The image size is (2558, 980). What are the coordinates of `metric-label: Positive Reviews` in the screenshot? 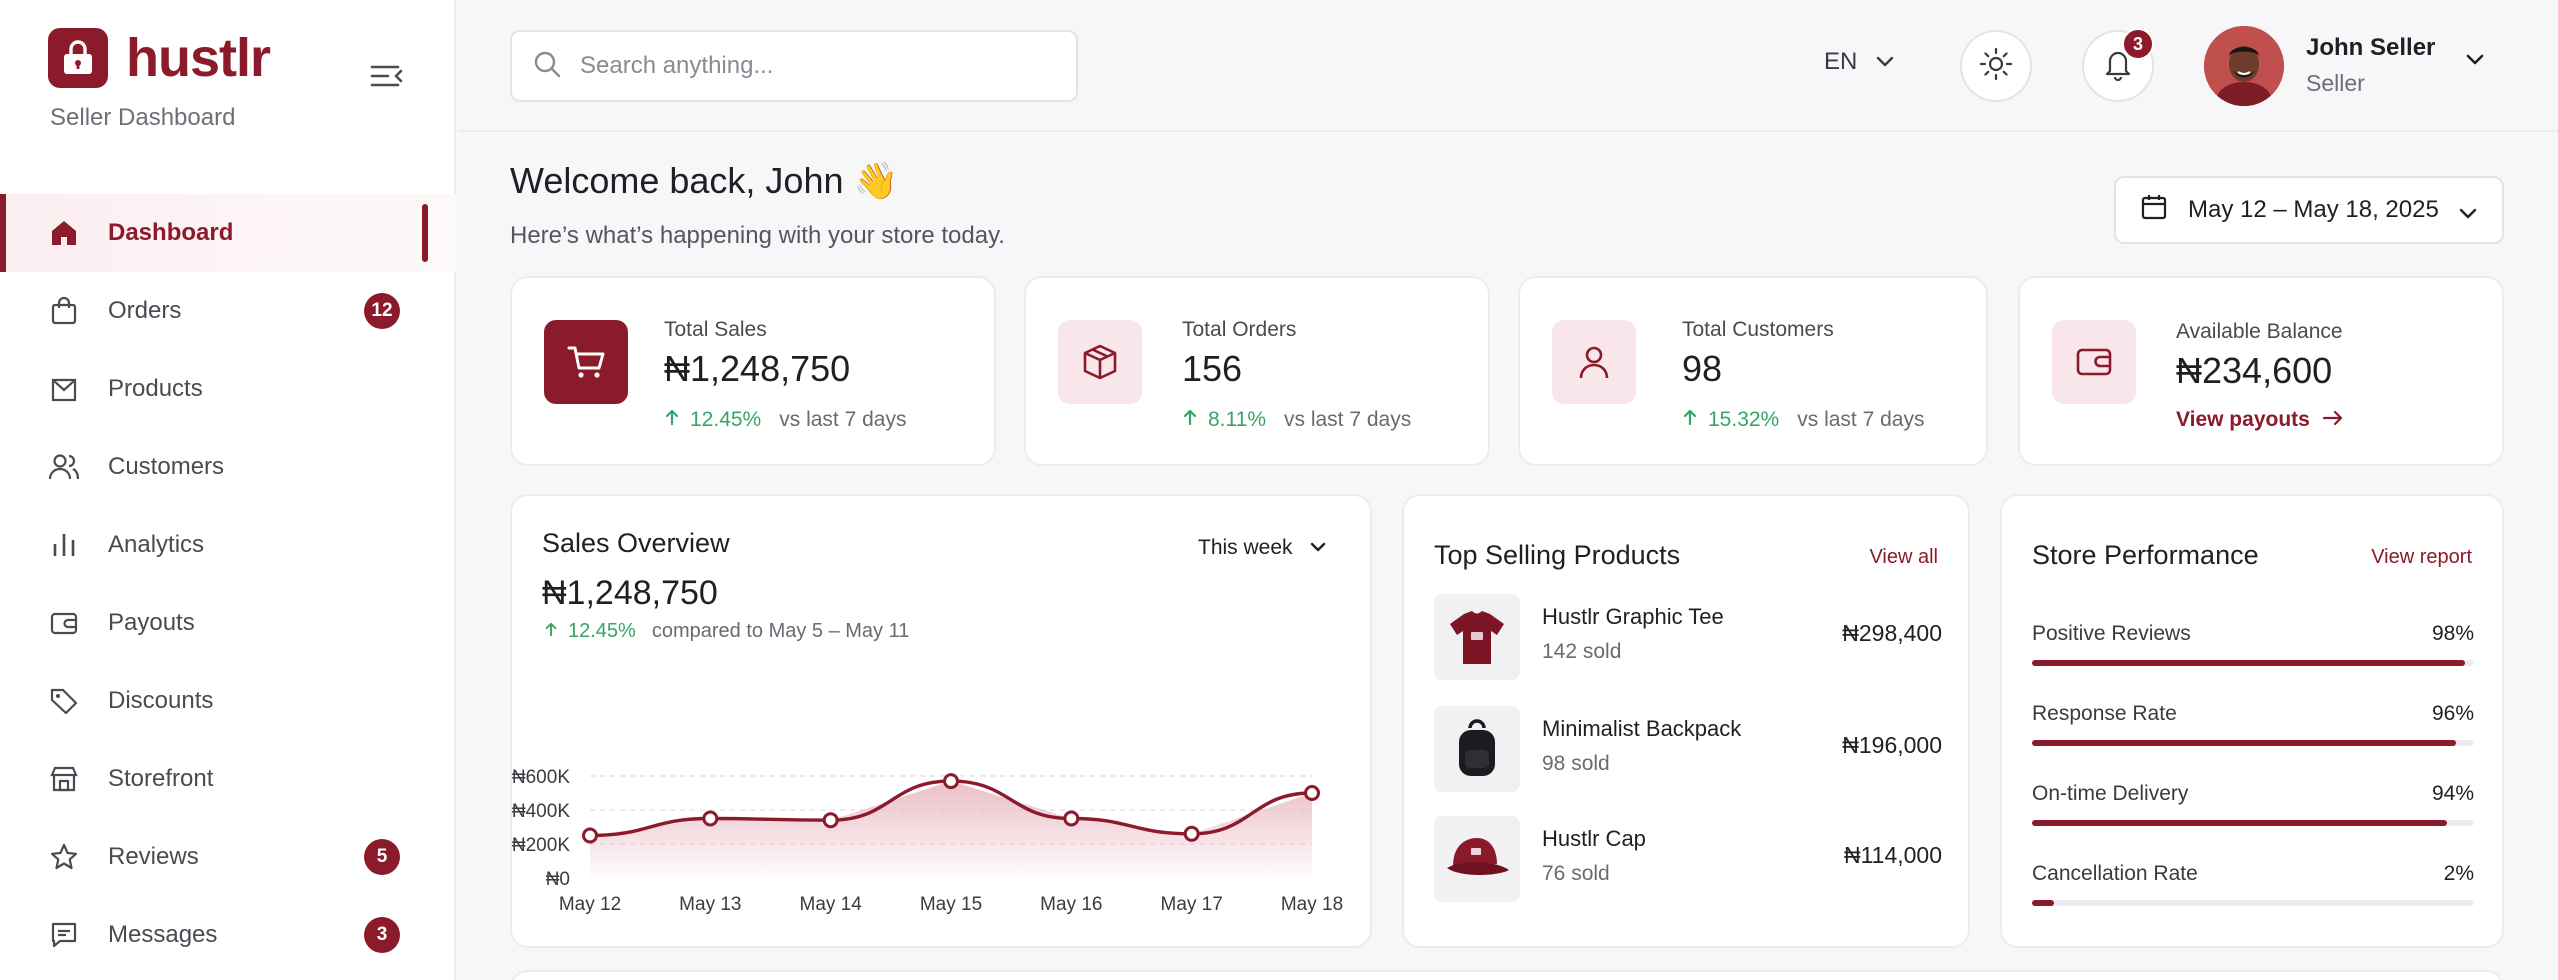 It's located at (2111, 633).